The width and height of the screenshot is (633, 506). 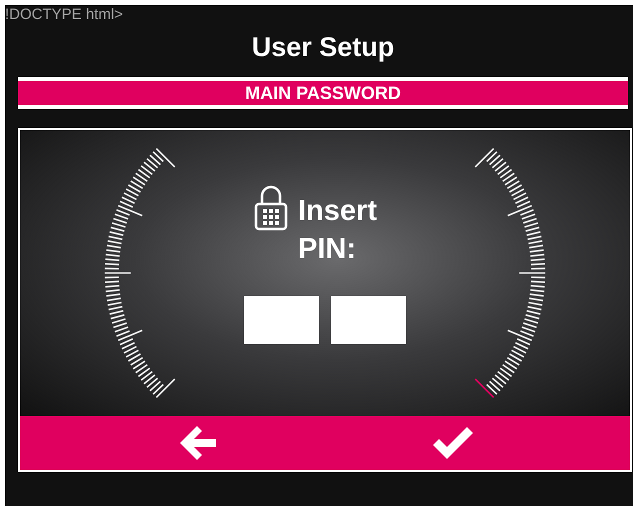 What do you see at coordinates (452, 443) in the screenshot?
I see `checkmark-icon` at bounding box center [452, 443].